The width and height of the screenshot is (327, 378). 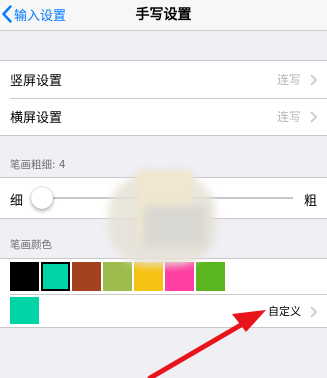 What do you see at coordinates (267, 311) in the screenshot?
I see `custom-color-button: 自定义` at bounding box center [267, 311].